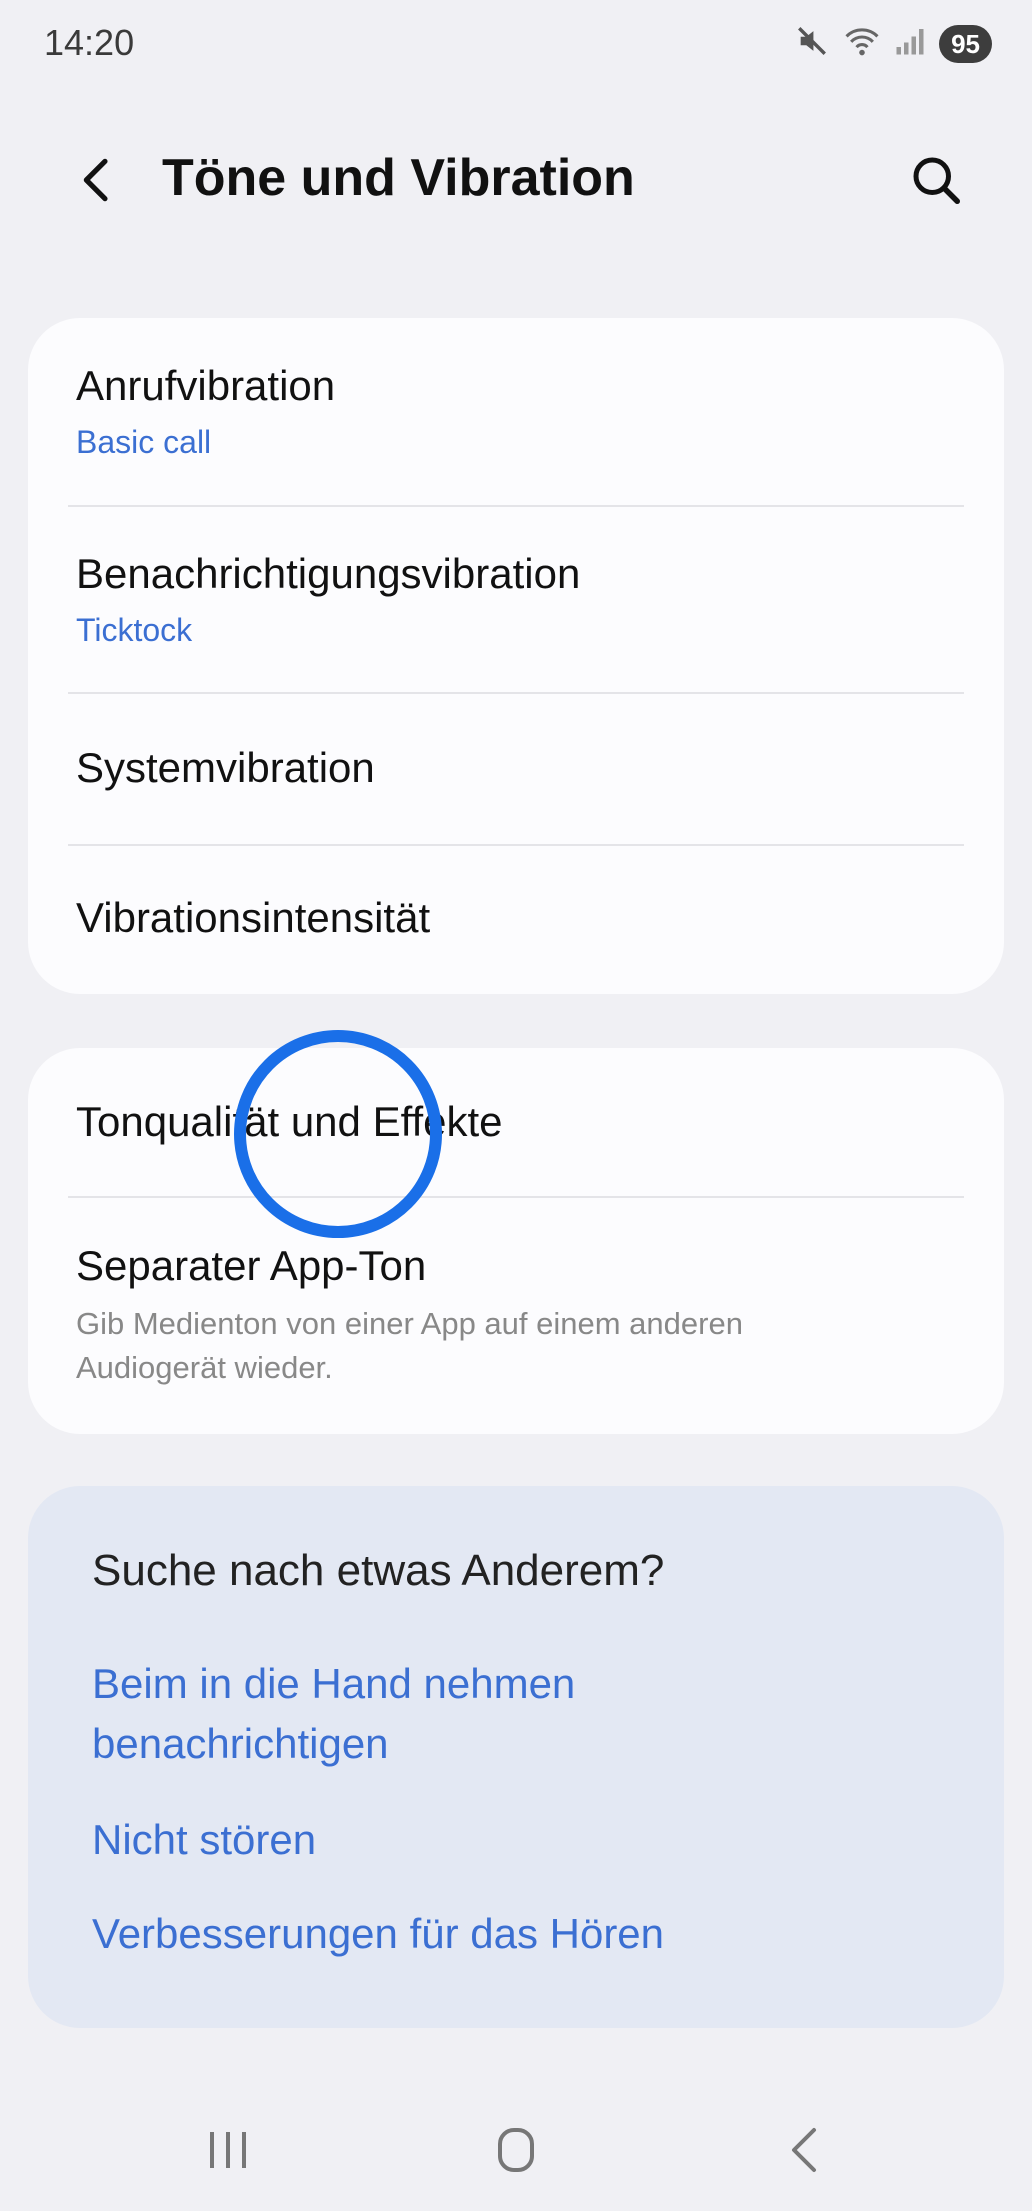 The image size is (1032, 2211). I want to click on recents-button, so click(228, 2150).